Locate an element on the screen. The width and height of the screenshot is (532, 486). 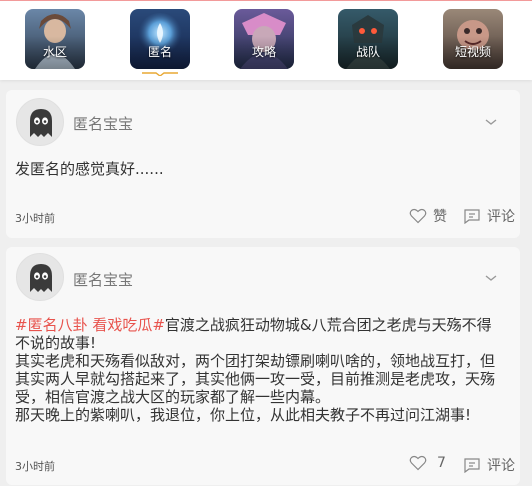
post-content-line: 不说的故事! is located at coordinates (56, 343).